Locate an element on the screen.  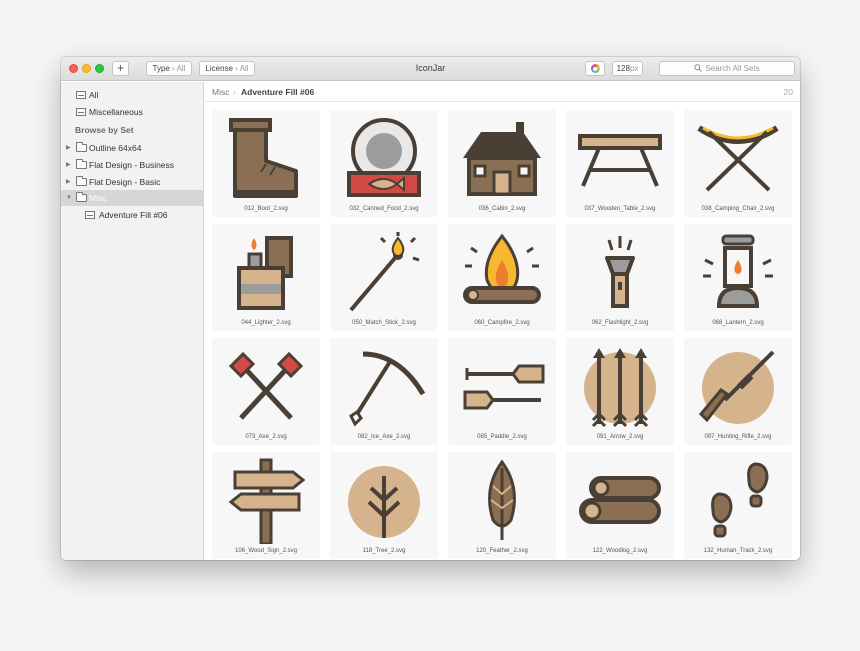
icon-card: 118_Tree_2.svg is located at coordinates (384, 505).